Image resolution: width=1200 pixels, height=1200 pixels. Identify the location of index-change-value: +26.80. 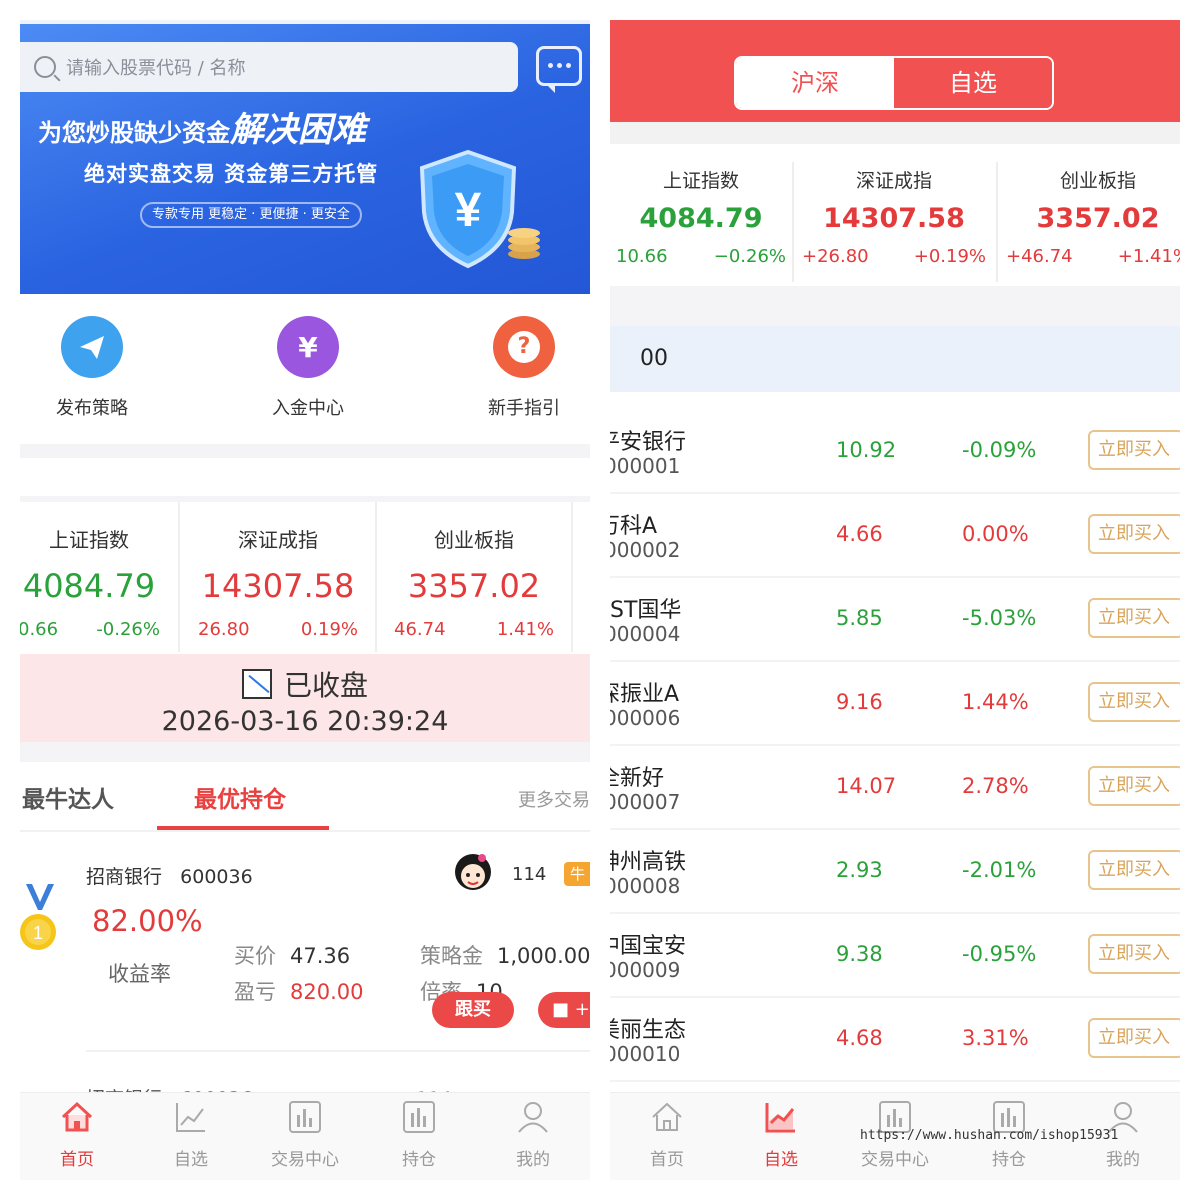
(835, 256).